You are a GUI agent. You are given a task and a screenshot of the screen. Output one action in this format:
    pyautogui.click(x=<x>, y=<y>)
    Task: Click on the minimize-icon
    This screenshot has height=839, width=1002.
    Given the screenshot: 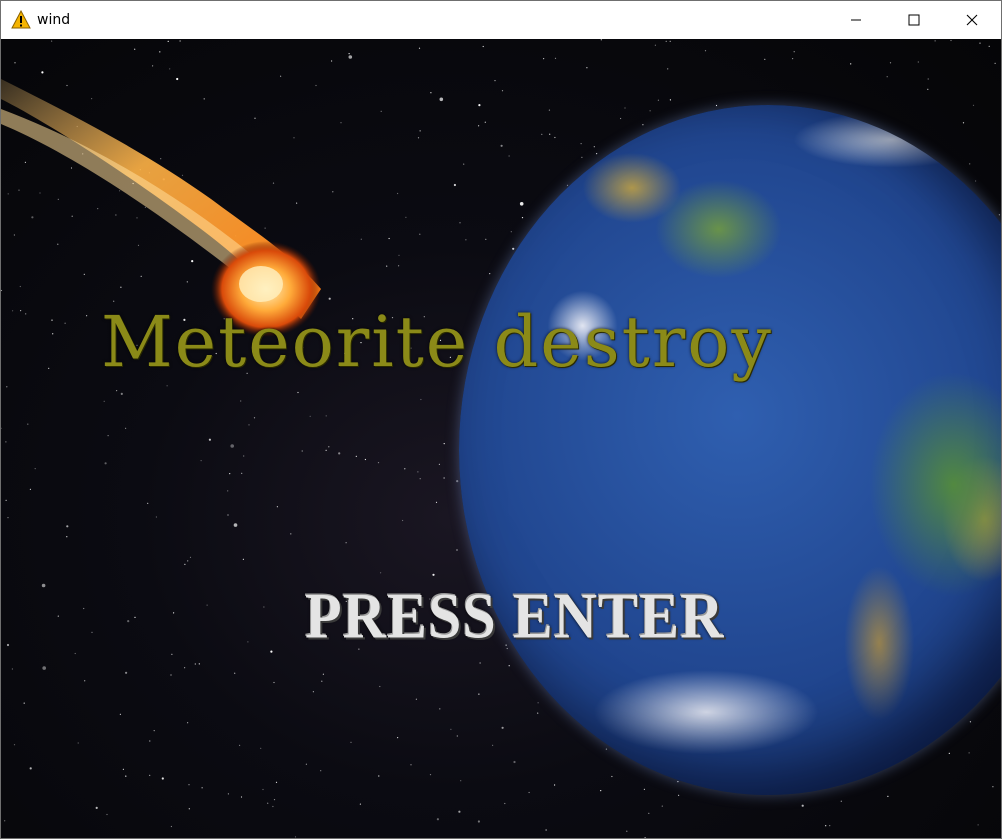 What is the action you would take?
    pyautogui.click(x=856, y=20)
    